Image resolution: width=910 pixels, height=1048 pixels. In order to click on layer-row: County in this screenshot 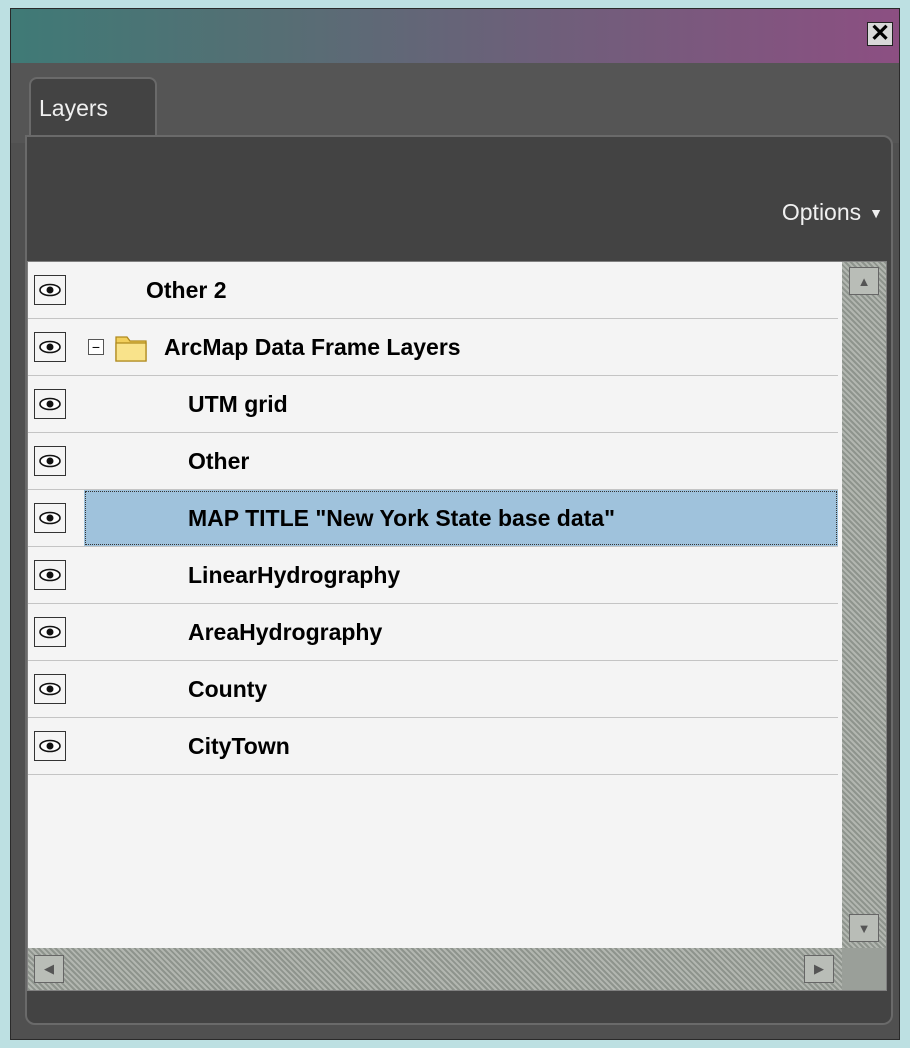, I will do `click(433, 689)`.